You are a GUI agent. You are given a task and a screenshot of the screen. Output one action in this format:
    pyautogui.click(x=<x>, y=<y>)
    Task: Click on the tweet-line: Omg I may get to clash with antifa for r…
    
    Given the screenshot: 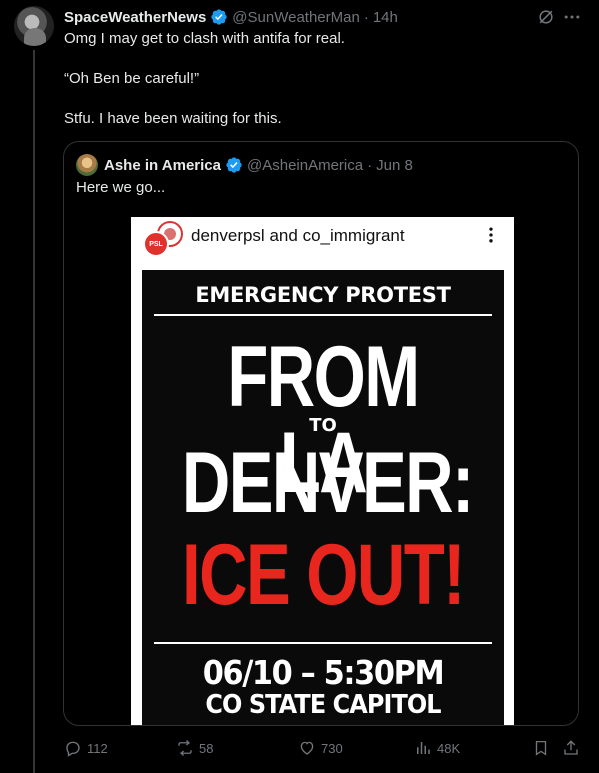 What is the action you would take?
    pyautogui.click(x=204, y=38)
    